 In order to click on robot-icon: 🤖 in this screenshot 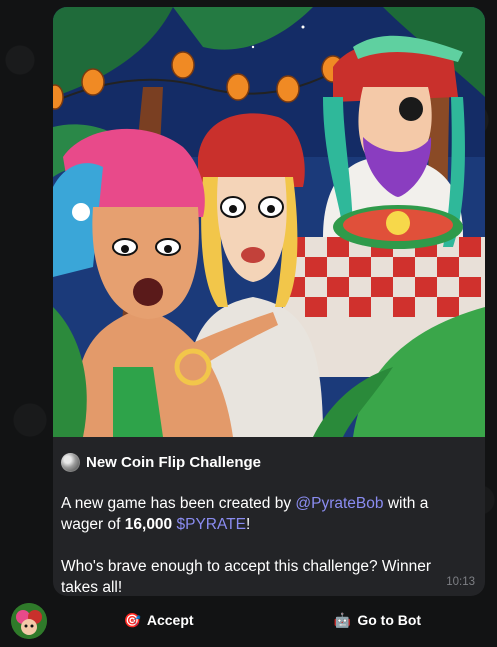, I will do `click(342, 619)`.